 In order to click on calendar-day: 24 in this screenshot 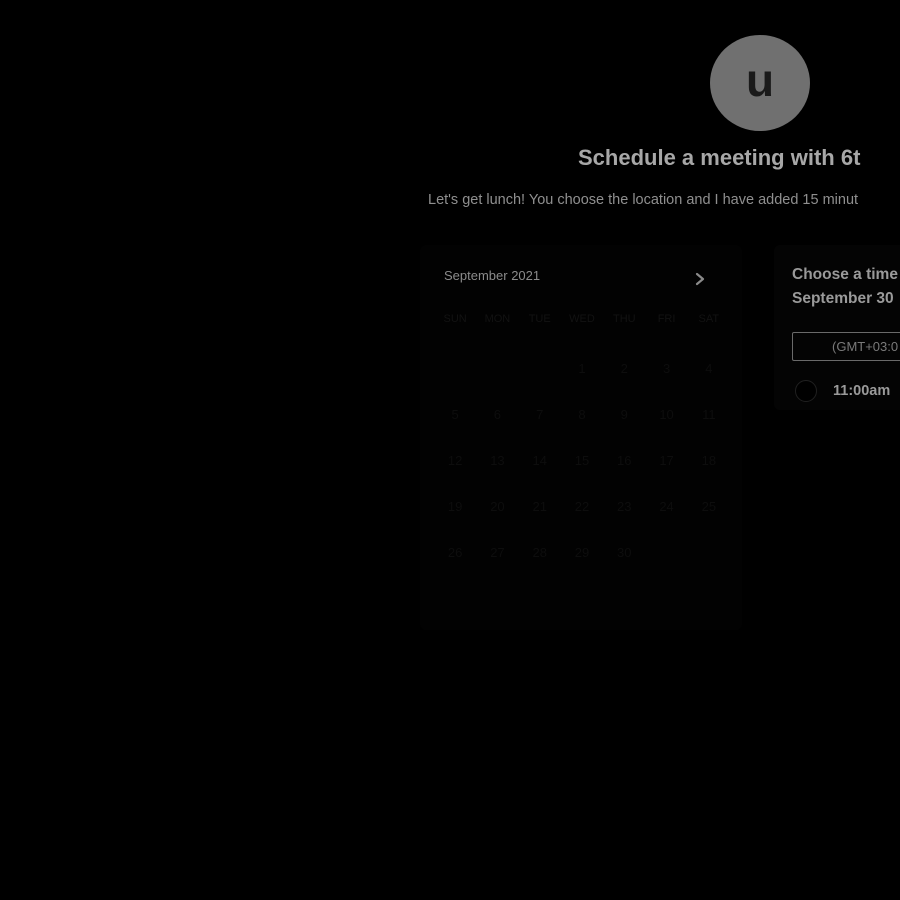, I will do `click(666, 506)`.